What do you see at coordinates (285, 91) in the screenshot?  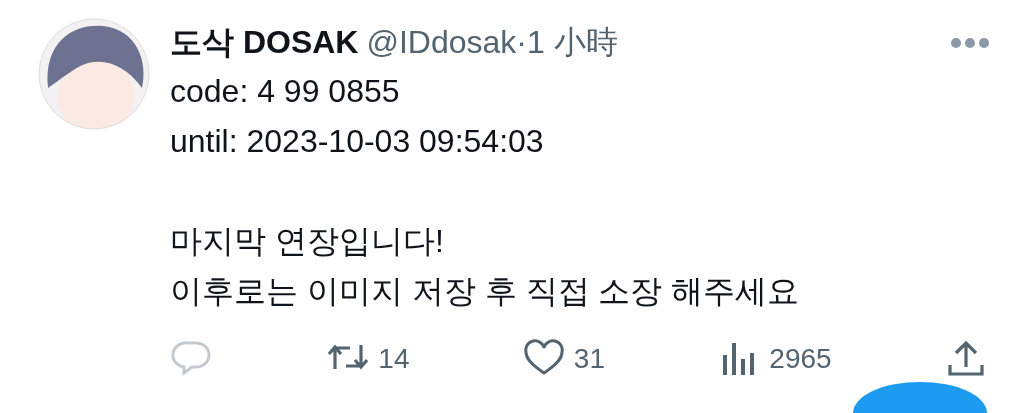 I see `tweet-text: code: 4 99 0855` at bounding box center [285, 91].